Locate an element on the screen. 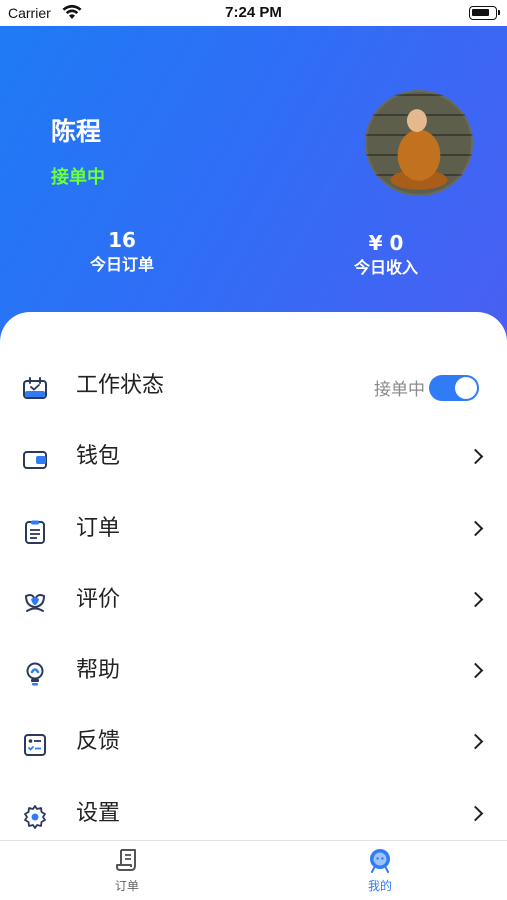 The width and height of the screenshot is (507, 900). lightbulb-icon is located at coordinates (35, 674).